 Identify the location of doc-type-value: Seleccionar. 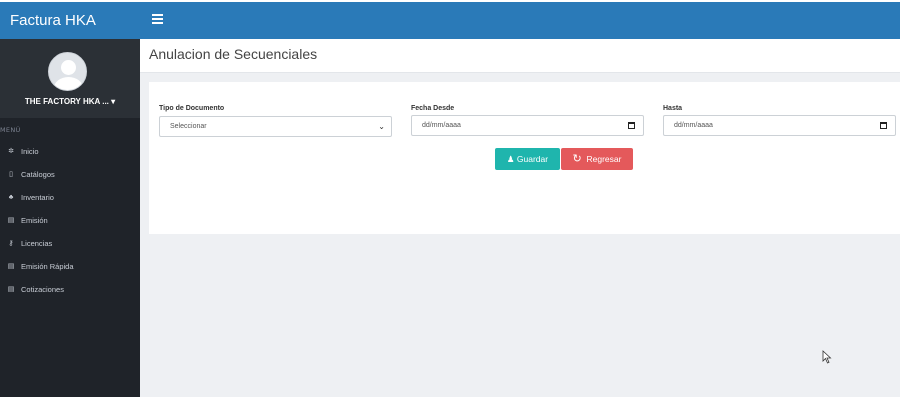
(188, 126).